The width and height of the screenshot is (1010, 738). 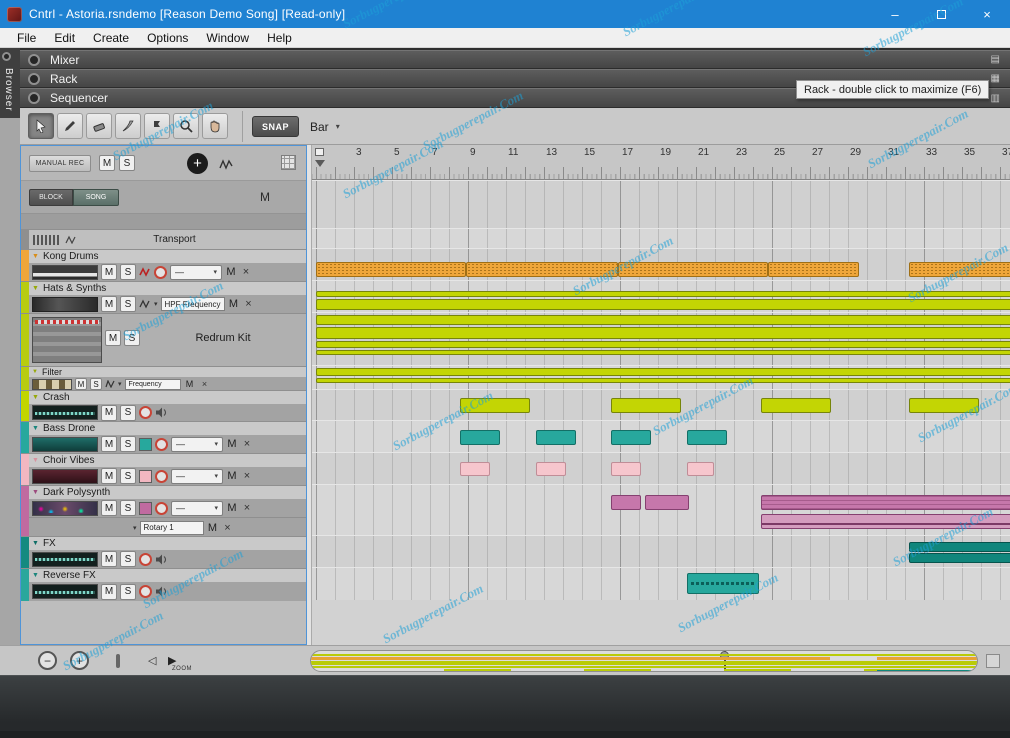 I want to click on menu-file: File, so click(x=26, y=38).